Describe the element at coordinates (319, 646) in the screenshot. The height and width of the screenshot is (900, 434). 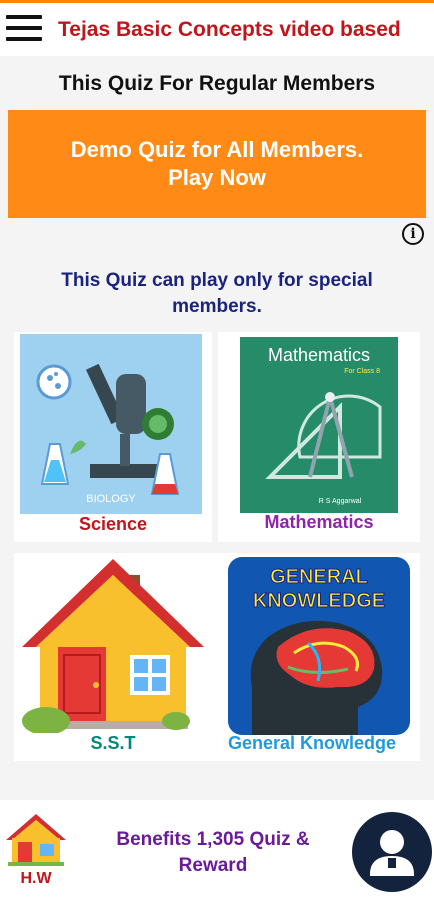
I see `general-knowledge-cover-image: GENERAL KNOWLEDGE` at that location.